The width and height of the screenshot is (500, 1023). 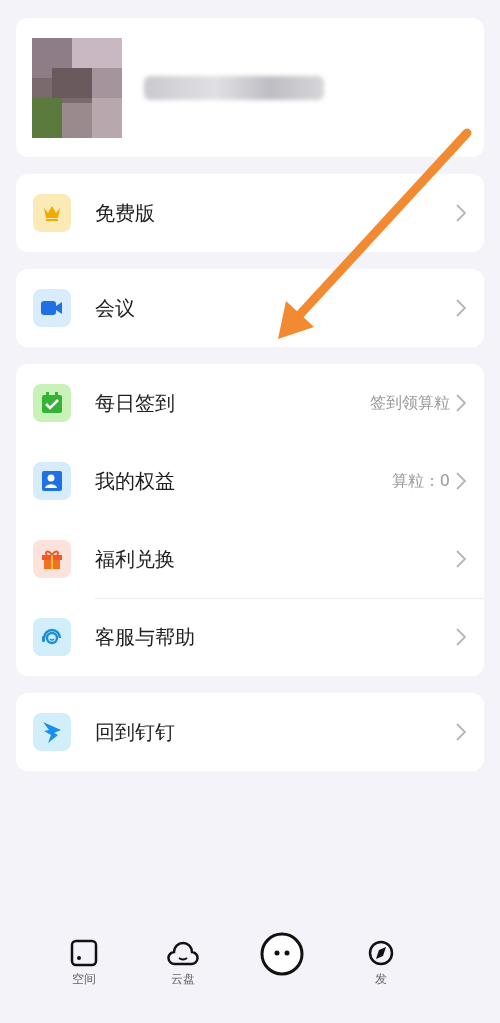 I want to click on menu-item-label: 我的权益, so click(x=135, y=481).